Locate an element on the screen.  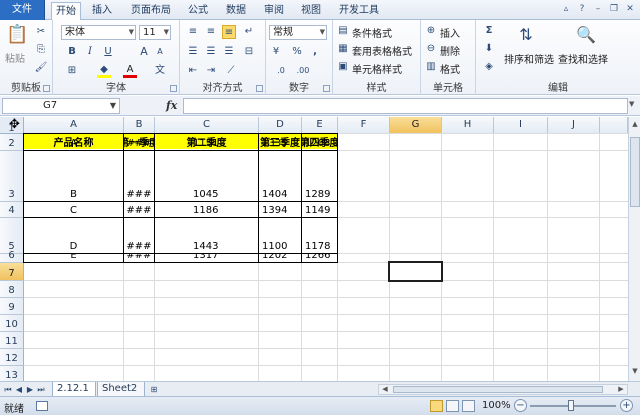
grow-font-button: A is located at coordinates (144, 52).